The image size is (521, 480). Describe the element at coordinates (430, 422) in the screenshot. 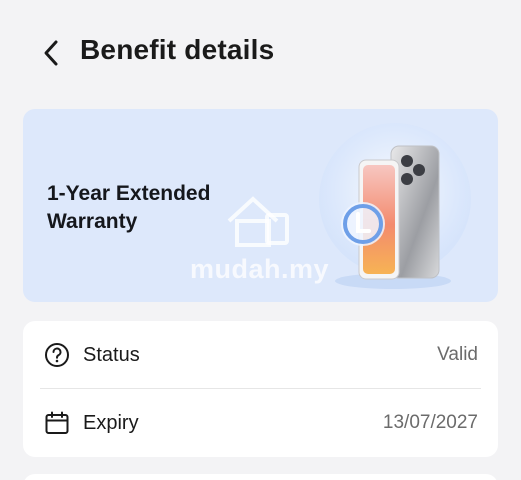

I see `expiry-value: 13/07/2027` at that location.